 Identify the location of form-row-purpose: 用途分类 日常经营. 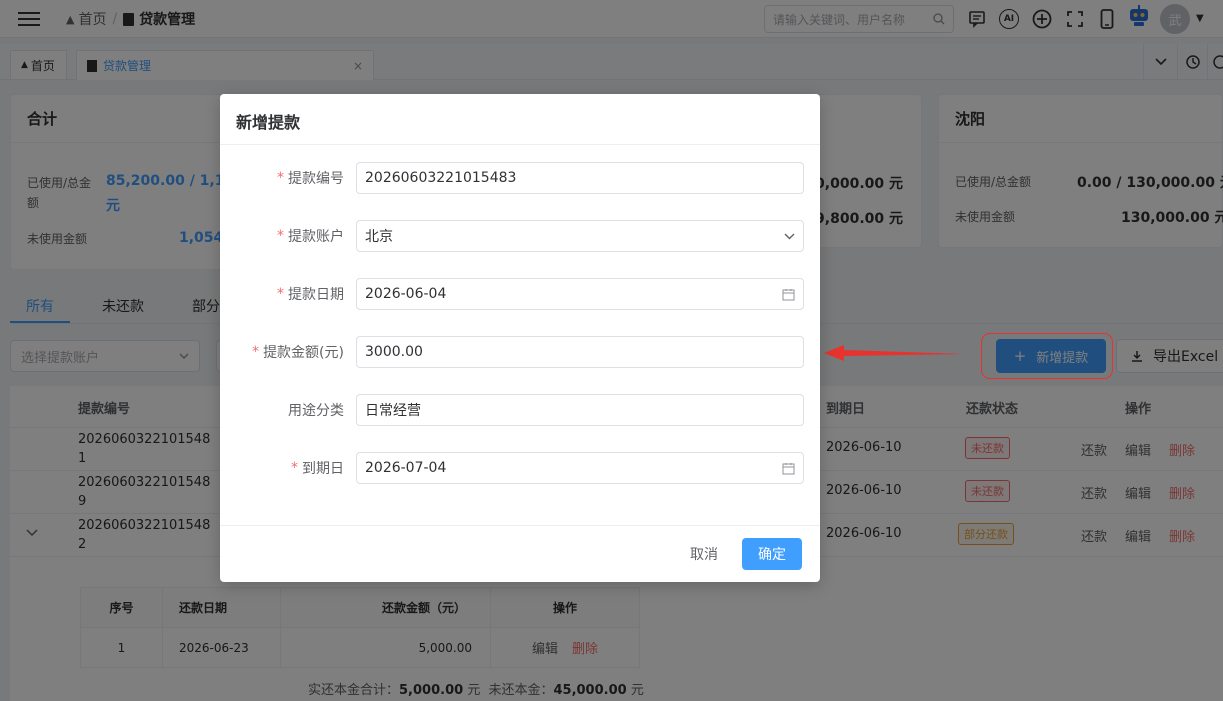
(520, 410).